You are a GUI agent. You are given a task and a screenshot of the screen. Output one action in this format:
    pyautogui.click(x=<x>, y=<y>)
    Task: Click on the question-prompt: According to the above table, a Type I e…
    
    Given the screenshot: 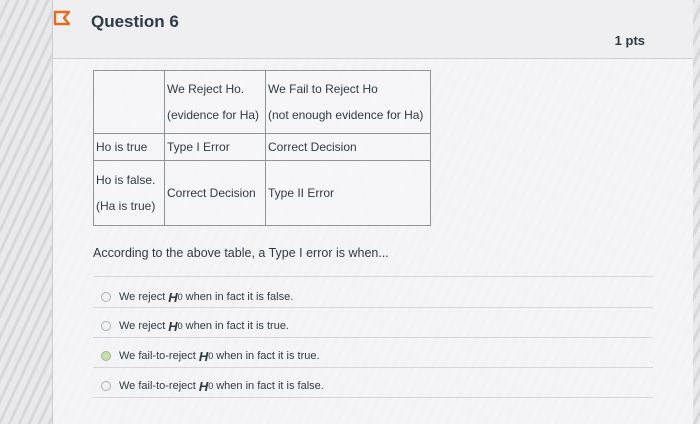 What is the action you would take?
    pyautogui.click(x=241, y=253)
    